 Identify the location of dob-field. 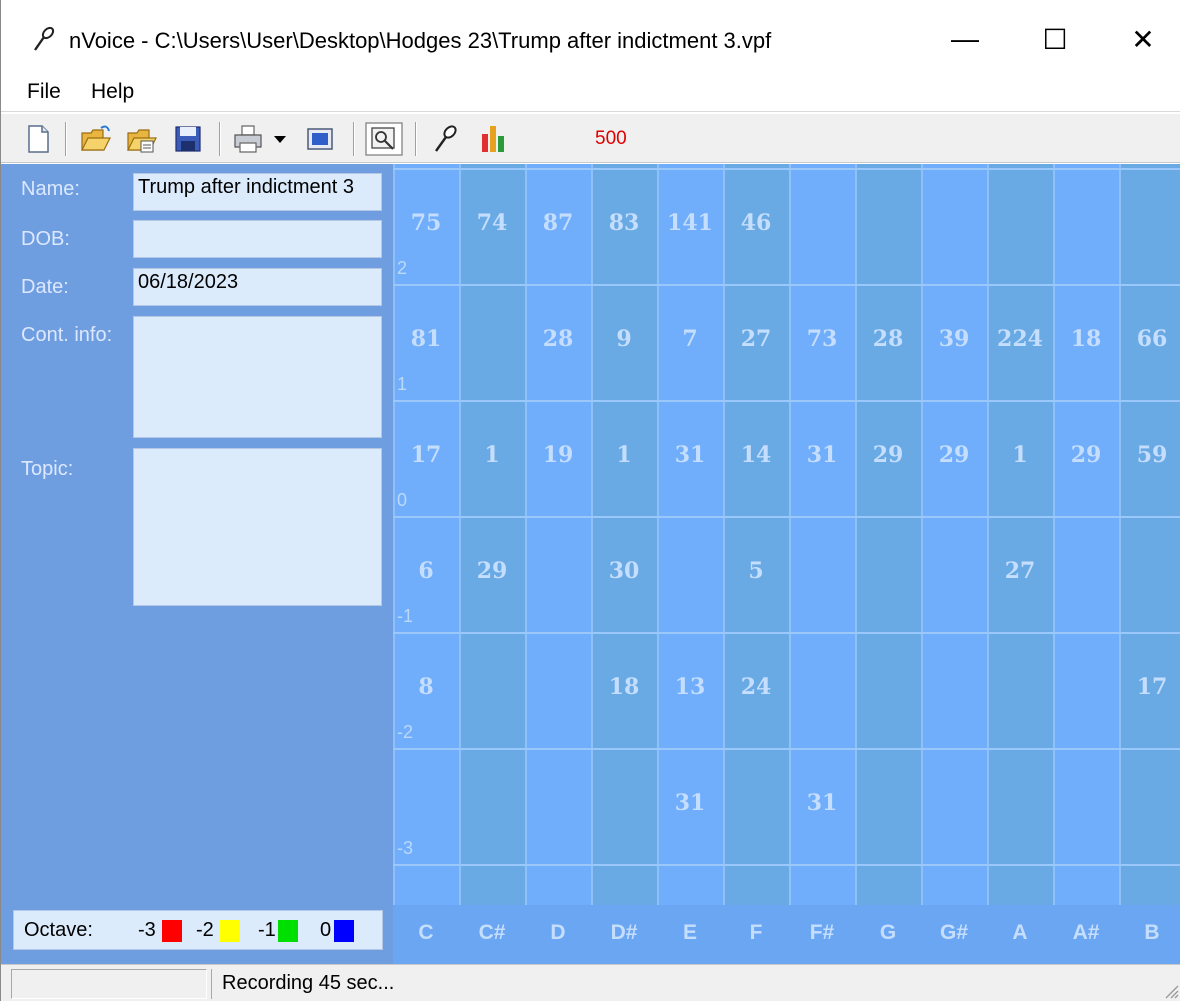
(257, 239).